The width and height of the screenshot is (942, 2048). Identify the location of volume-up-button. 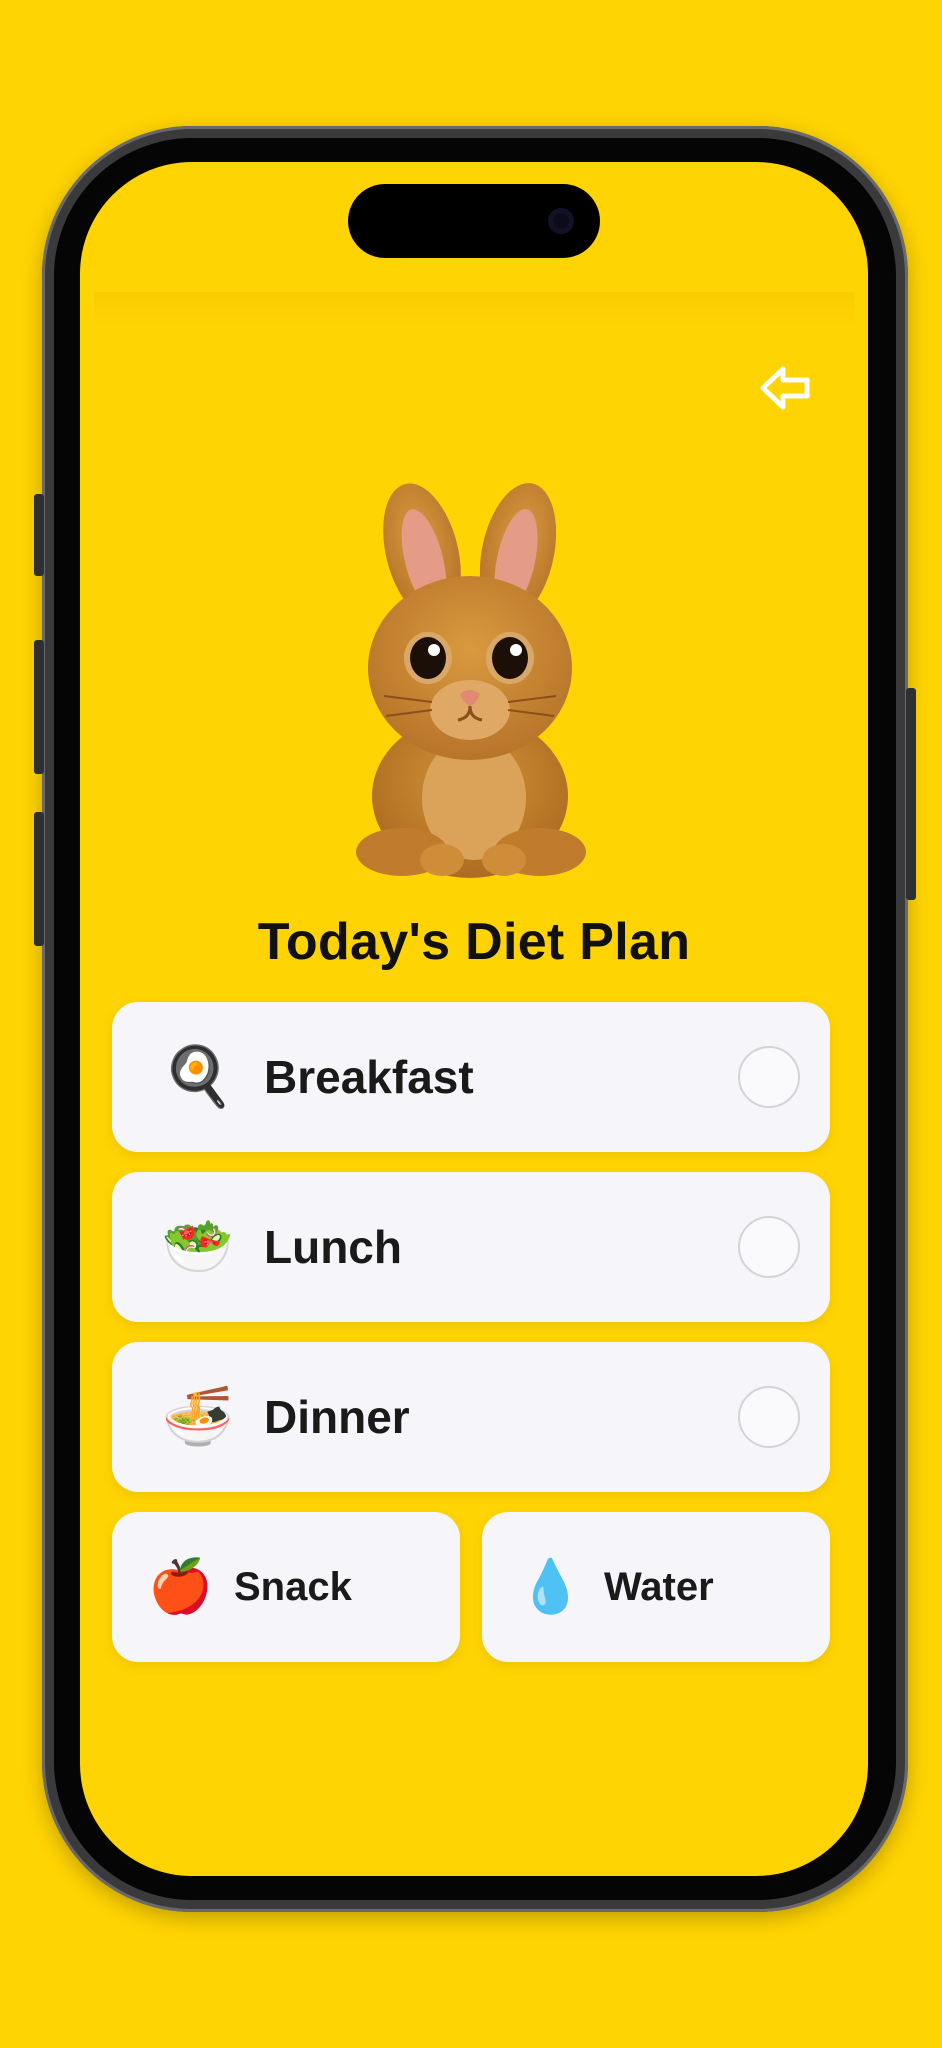
(39, 707).